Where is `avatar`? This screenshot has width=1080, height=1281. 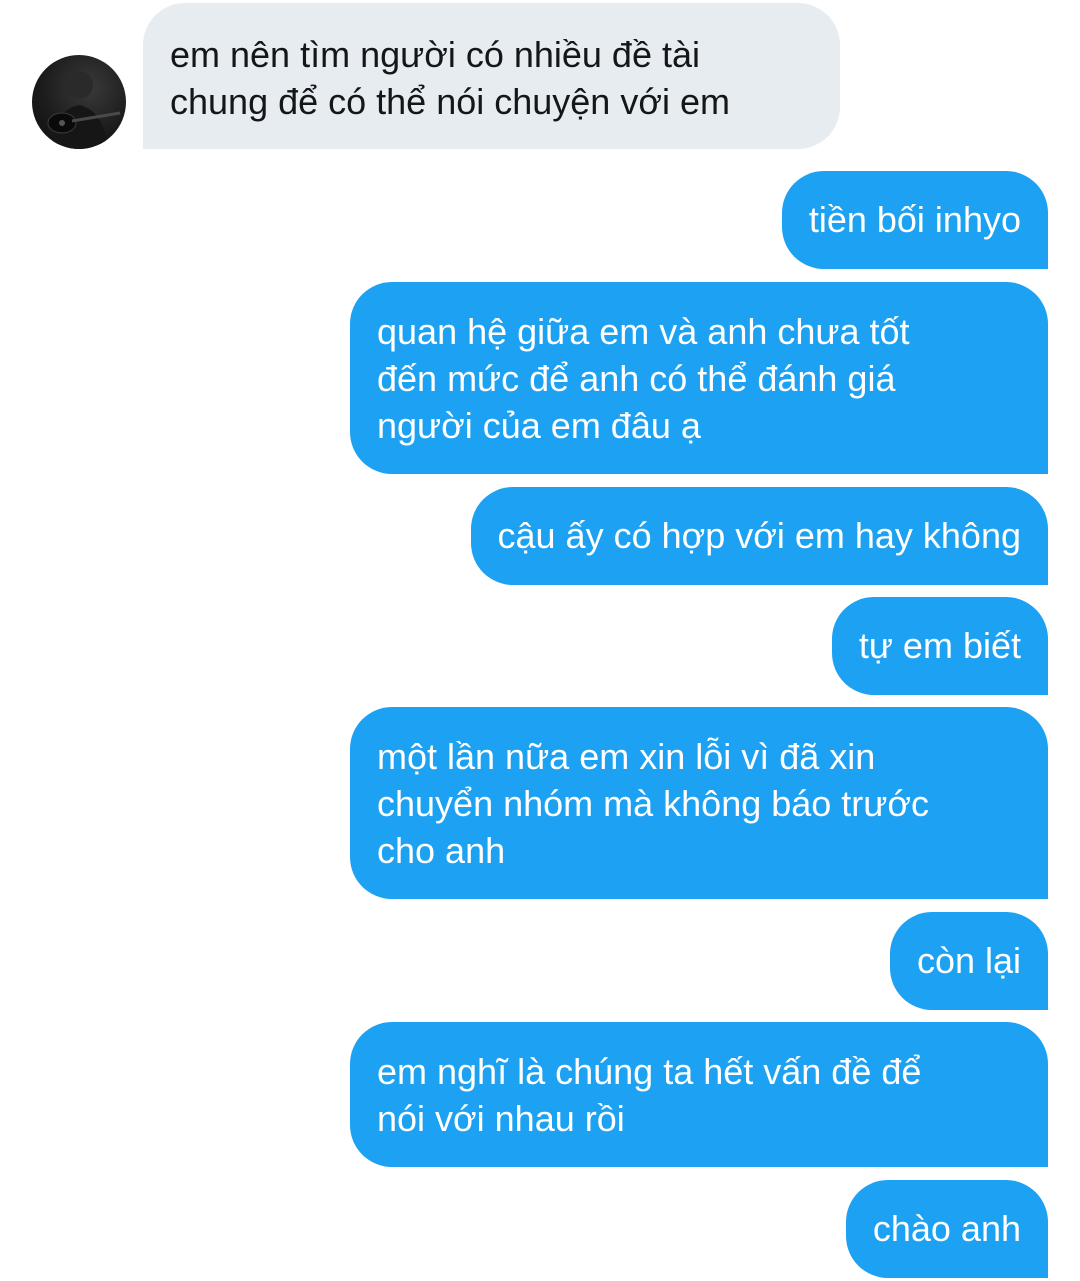
avatar is located at coordinates (79, 102).